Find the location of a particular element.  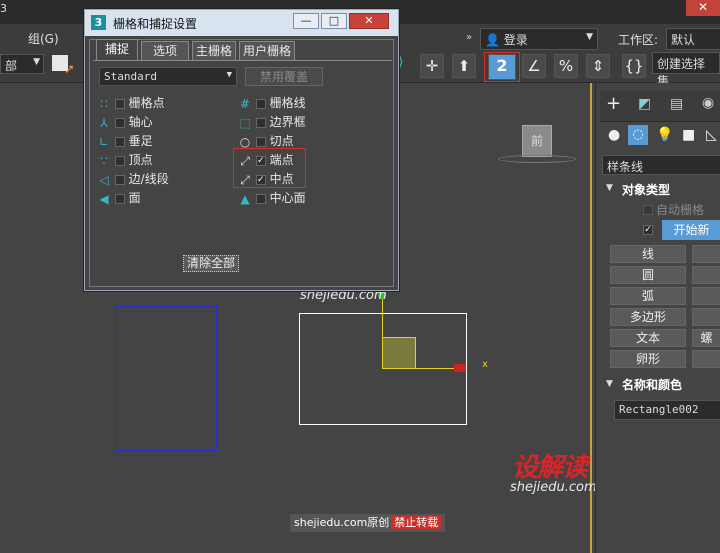

circle-button: 圆 is located at coordinates (648, 275).